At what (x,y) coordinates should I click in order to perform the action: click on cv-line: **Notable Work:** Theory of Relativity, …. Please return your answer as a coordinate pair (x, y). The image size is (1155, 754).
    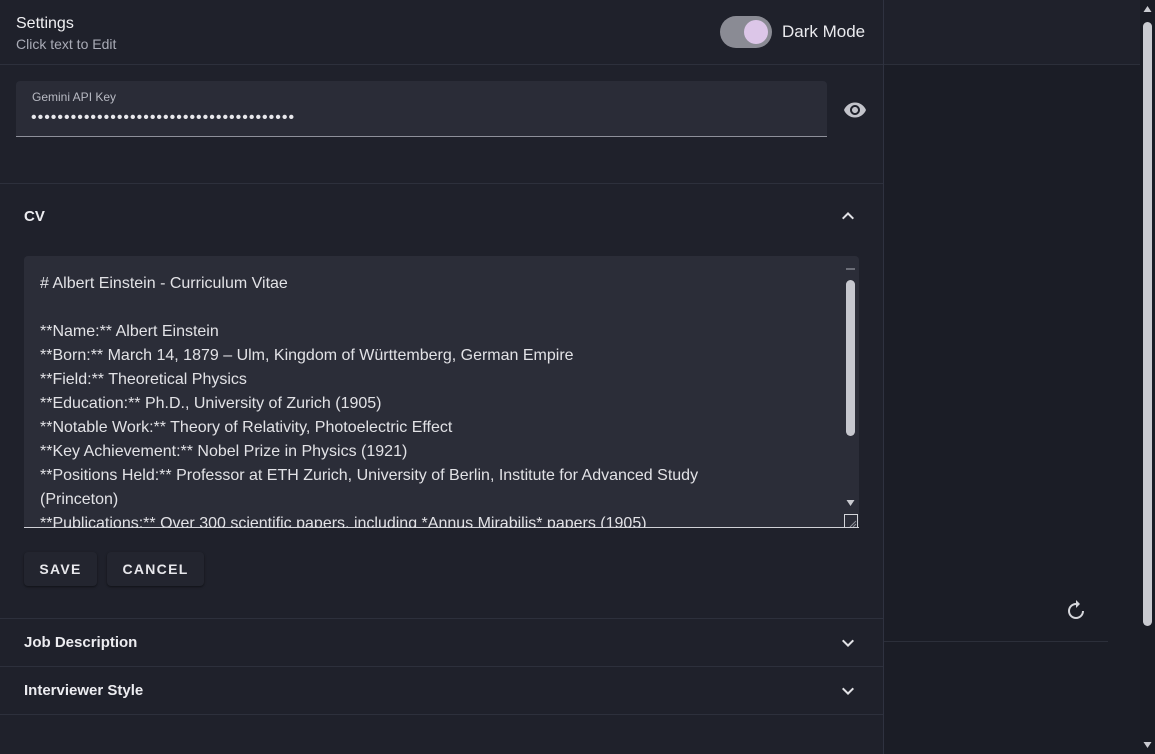
    Looking at the image, I should click on (246, 427).